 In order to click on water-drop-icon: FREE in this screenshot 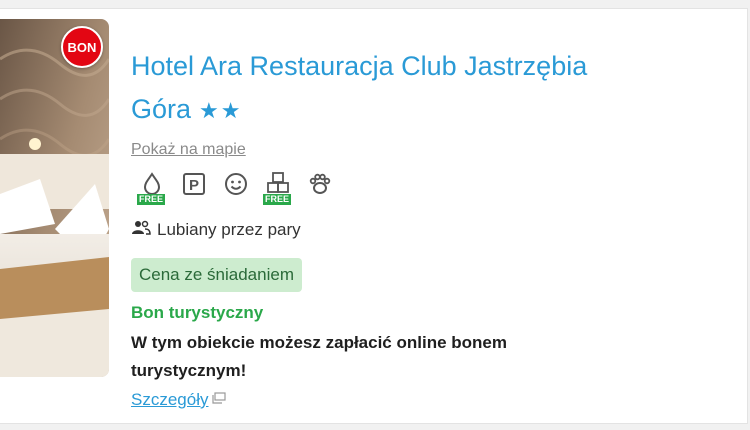, I will do `click(152, 188)`.